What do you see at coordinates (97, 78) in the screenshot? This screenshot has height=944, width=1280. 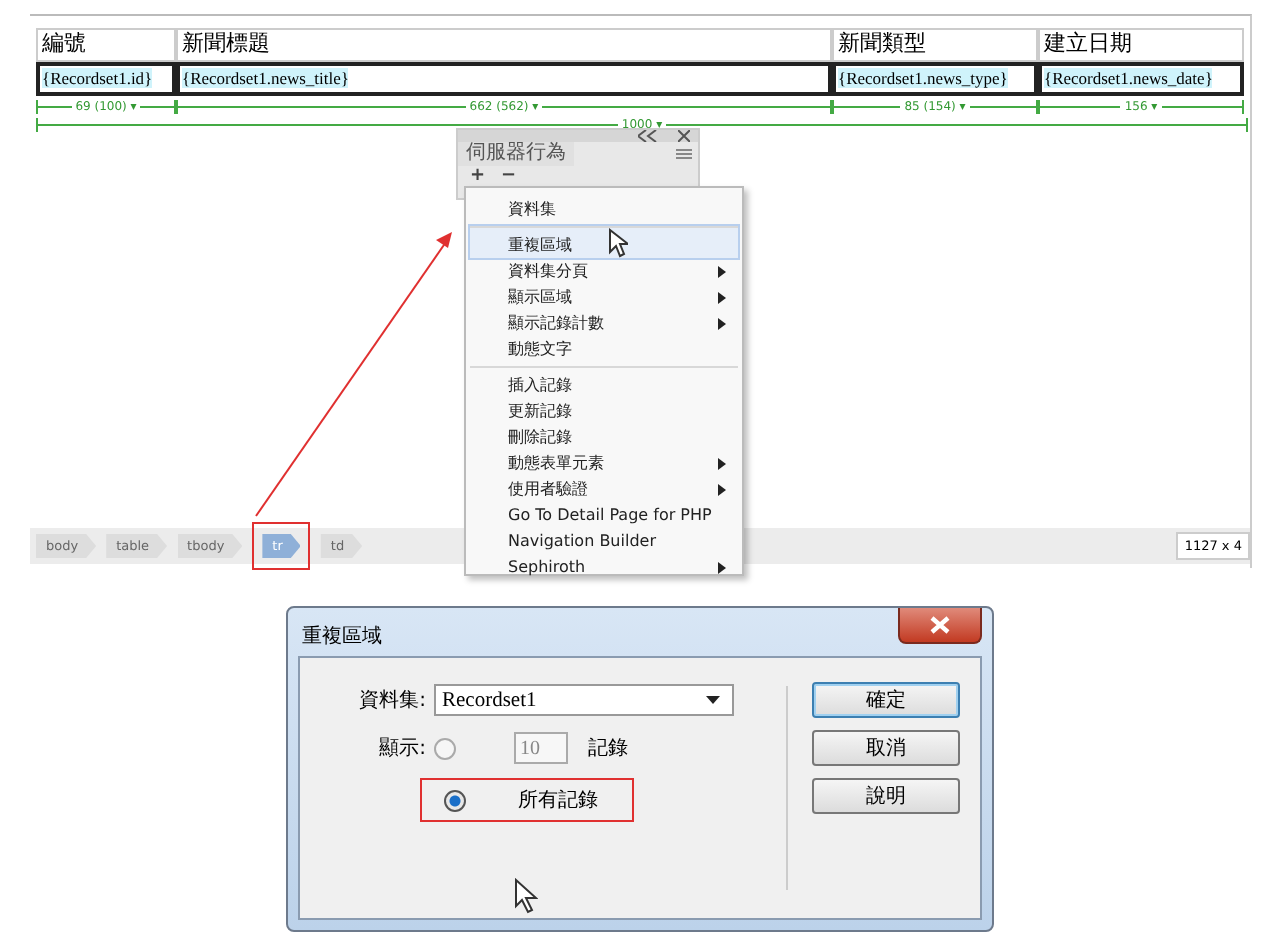 I see `dynamic-text: {Recordset1.id}` at bounding box center [97, 78].